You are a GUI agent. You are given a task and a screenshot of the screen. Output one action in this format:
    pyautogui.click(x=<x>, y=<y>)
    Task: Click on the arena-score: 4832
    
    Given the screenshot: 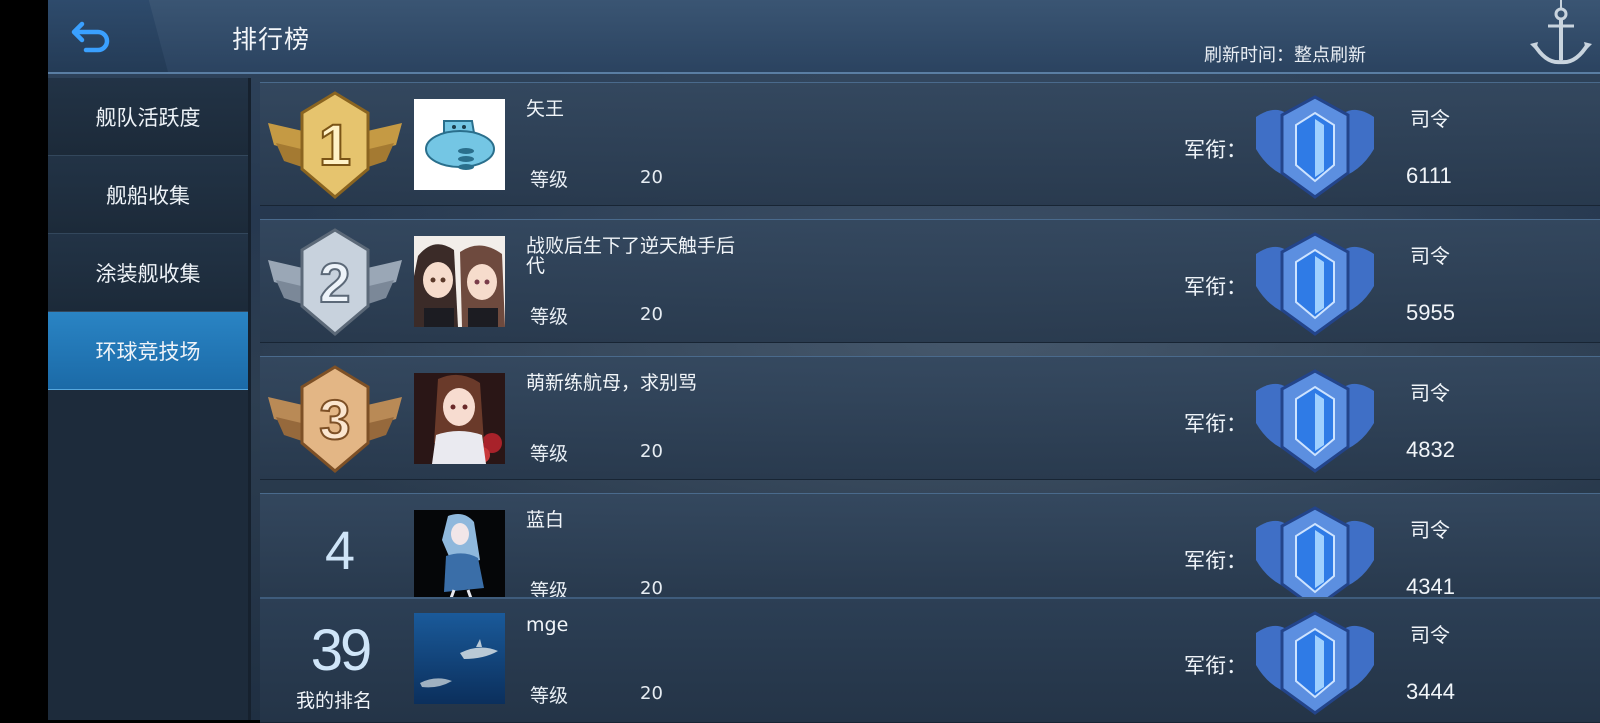 What is the action you would take?
    pyautogui.click(x=1430, y=449)
    